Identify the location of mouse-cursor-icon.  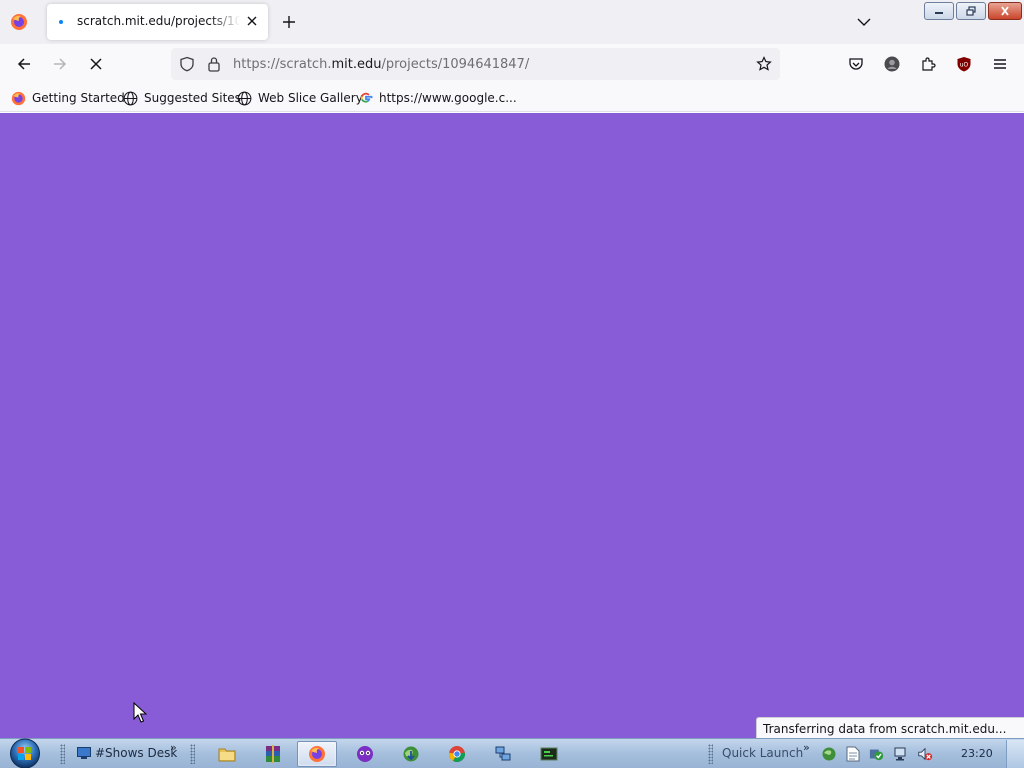
(140, 712).